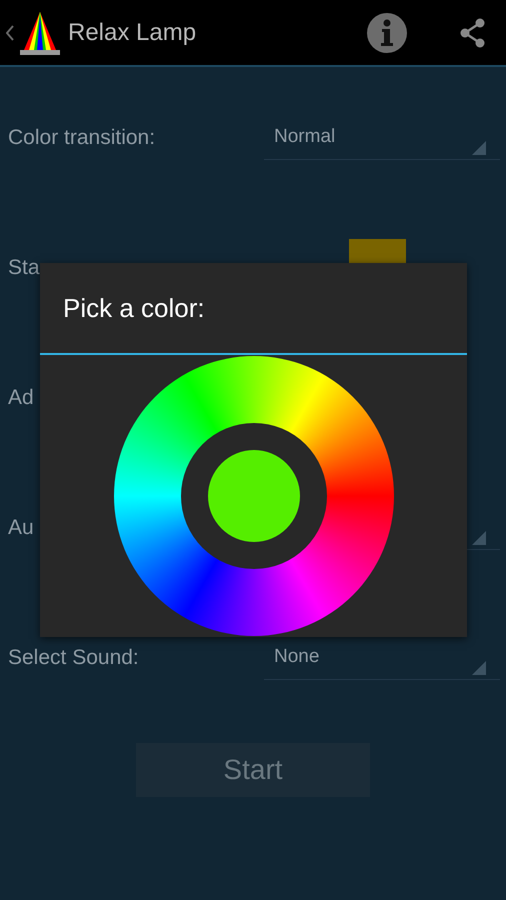  Describe the element at coordinates (305, 137) in the screenshot. I see `dropdown-value: Normal` at that location.